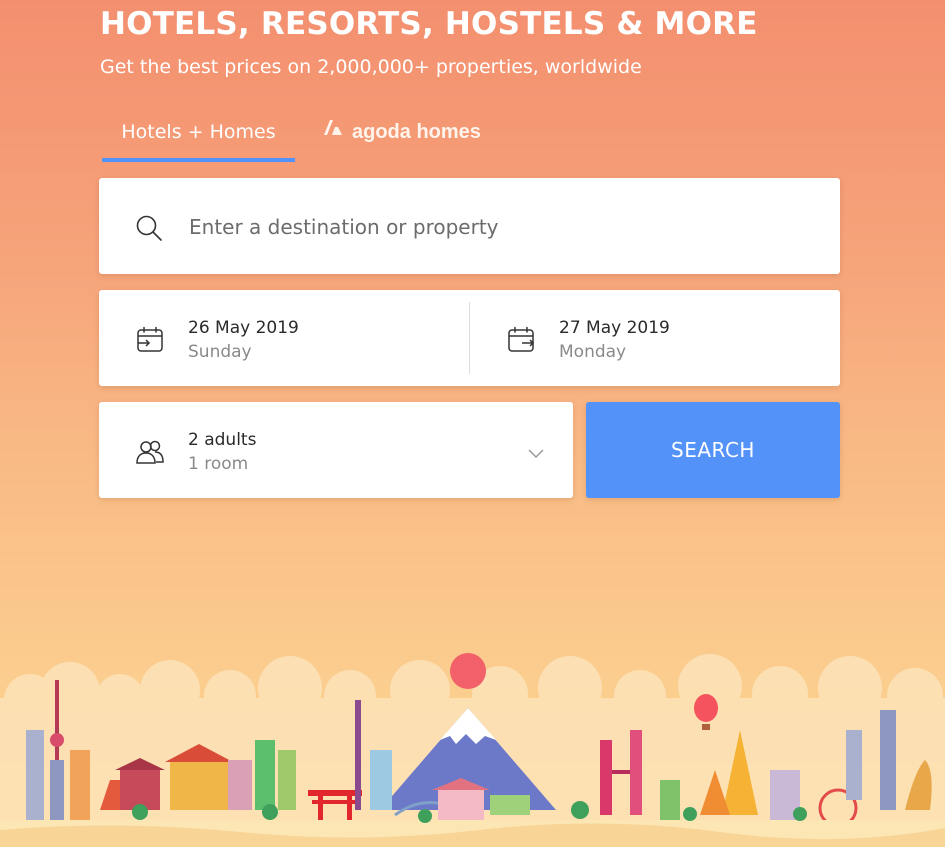 This screenshot has height=847, width=945. I want to click on check-in-date: 26 May 2019 Sunday, so click(284, 338).